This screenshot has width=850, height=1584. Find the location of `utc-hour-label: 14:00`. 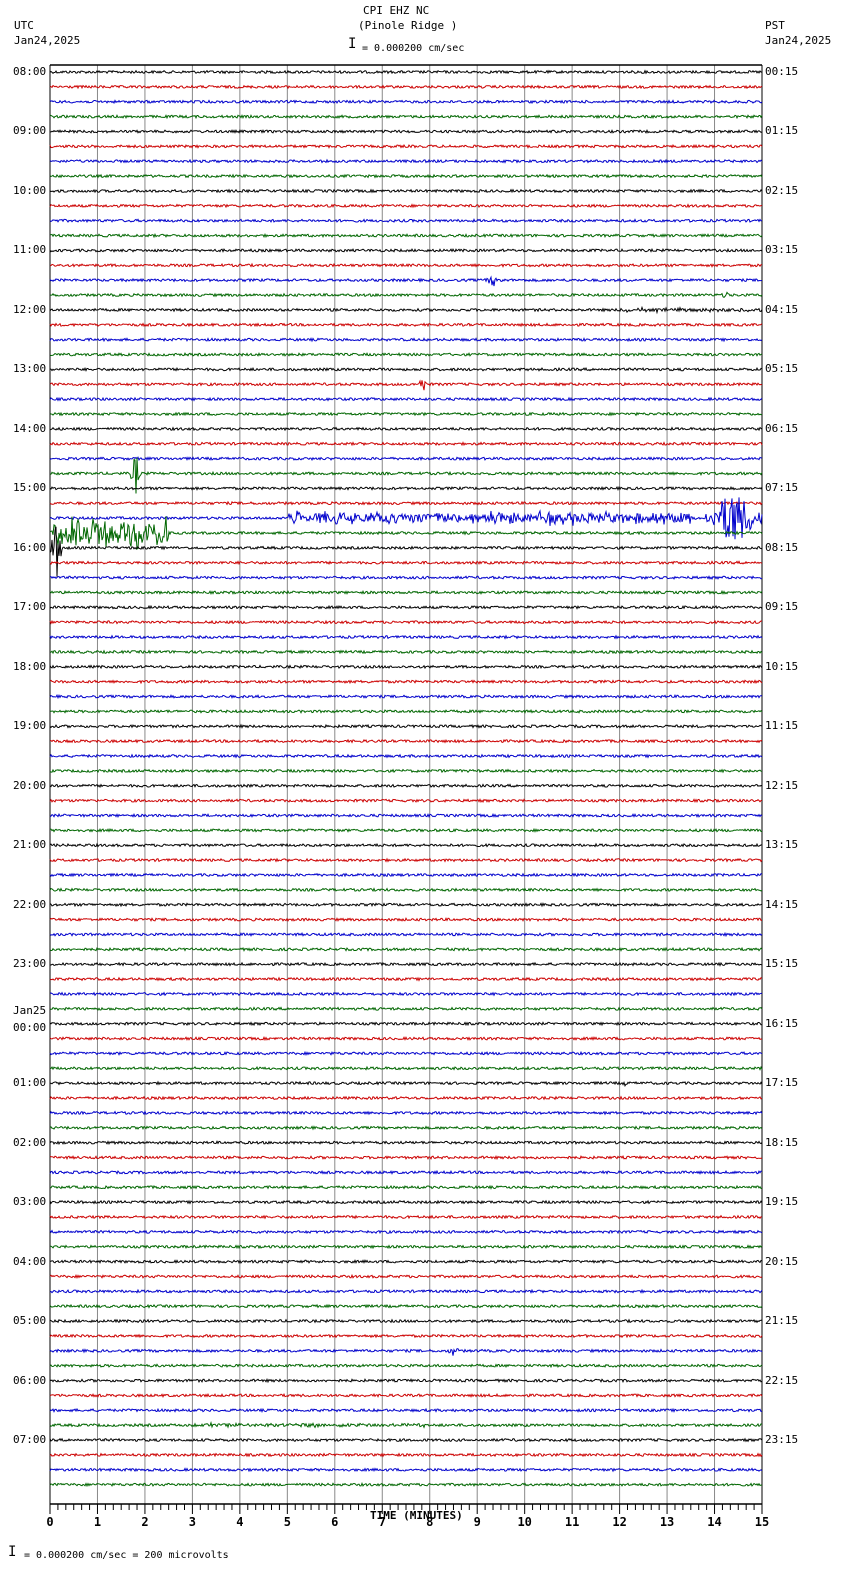

utc-hour-label: 14:00 is located at coordinates (30, 428).